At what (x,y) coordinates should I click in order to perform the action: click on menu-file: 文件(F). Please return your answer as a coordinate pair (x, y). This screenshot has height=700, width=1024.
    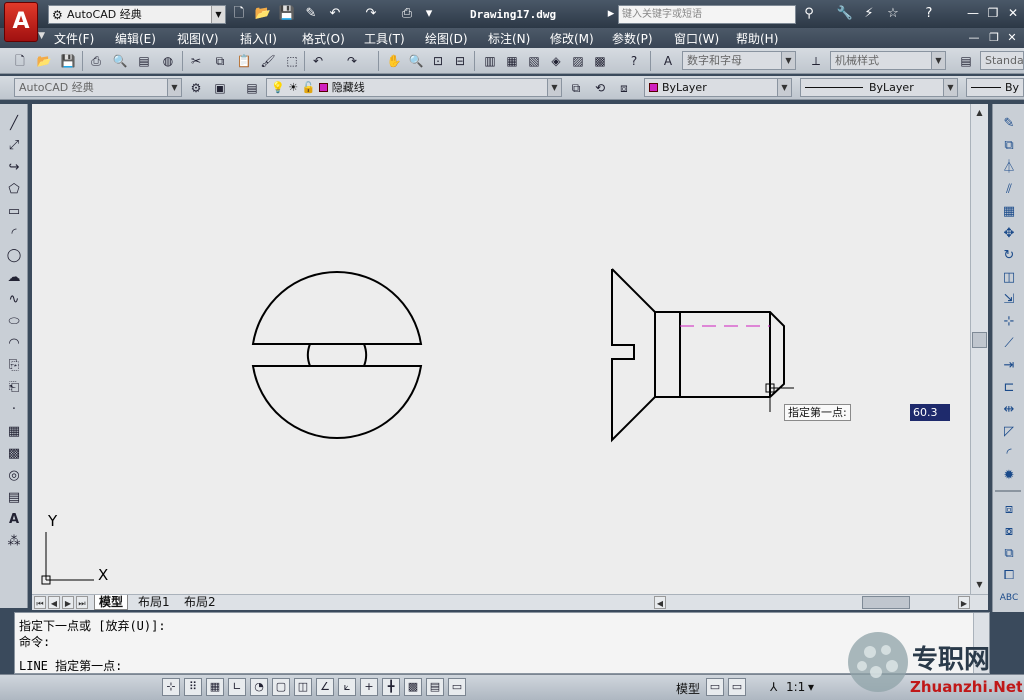
    Looking at the image, I should click on (74, 38).